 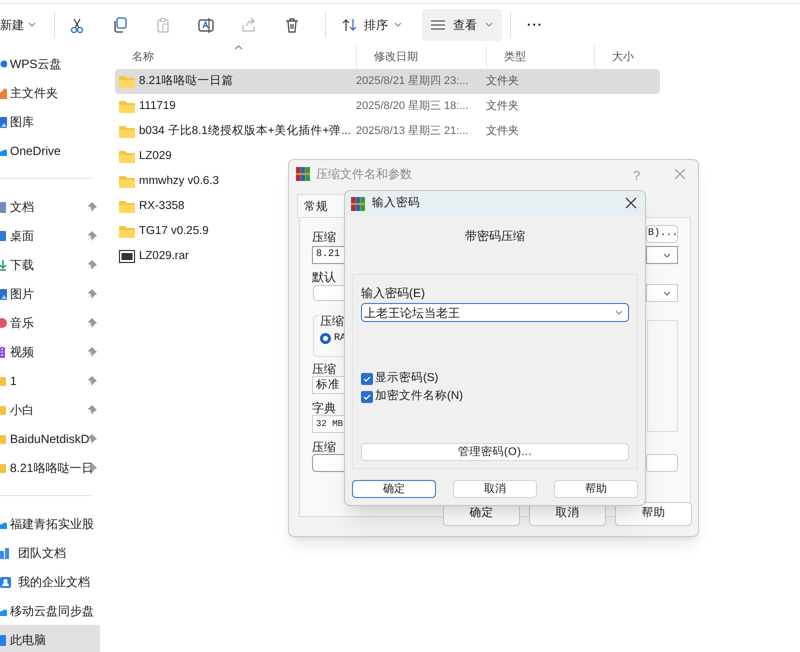 What do you see at coordinates (174, 231) in the screenshot?
I see `file-name: TG17 v0.25.9` at bounding box center [174, 231].